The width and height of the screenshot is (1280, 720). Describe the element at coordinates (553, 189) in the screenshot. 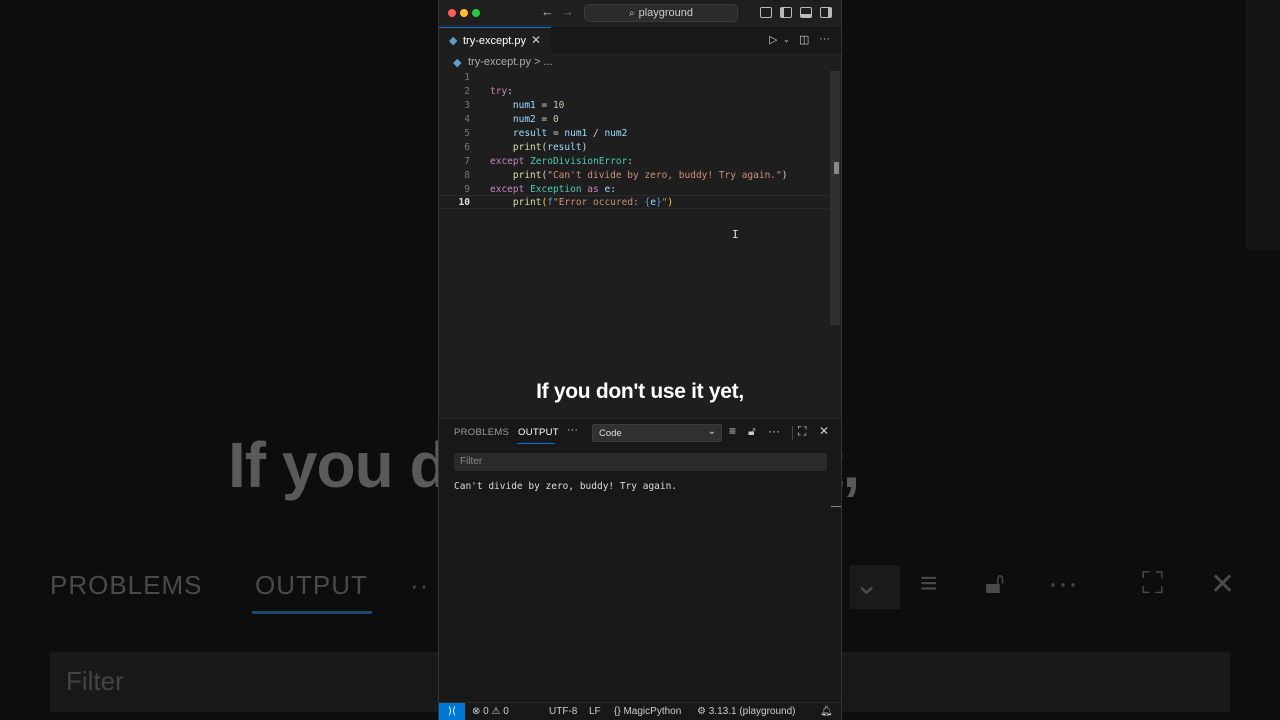

I see `code-text: except Exception as e:` at that location.